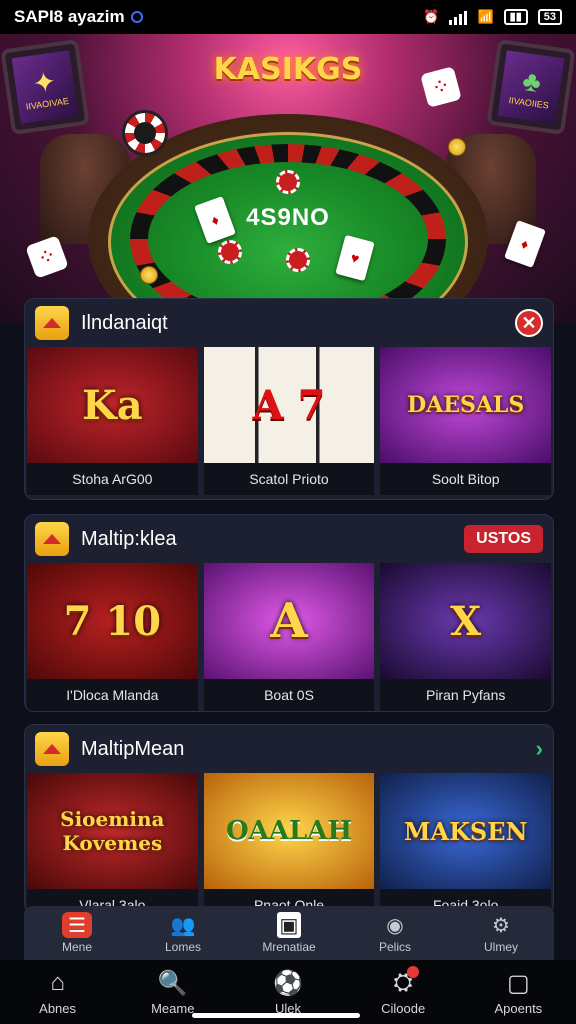 The image size is (576, 1024). I want to click on game-art-text: OAALAH, so click(289, 831).